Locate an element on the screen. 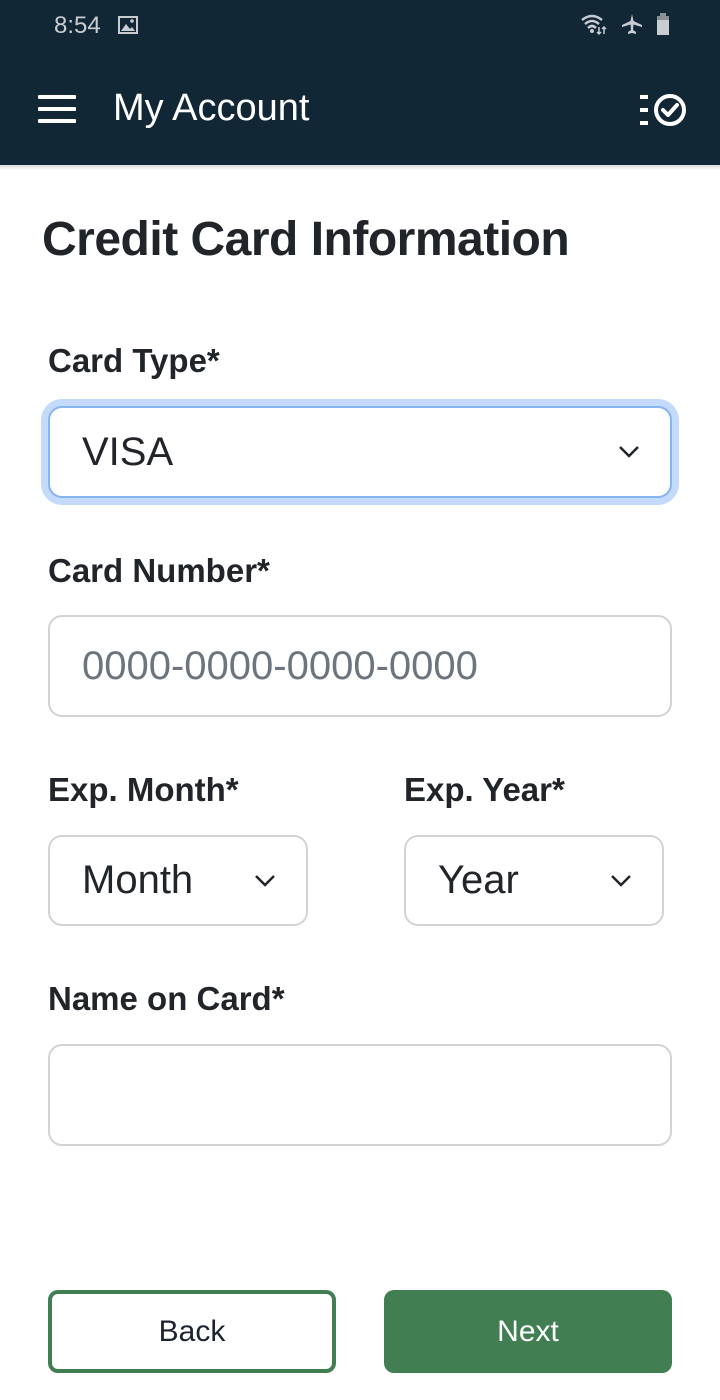 The image size is (720, 1400). app-bar: My Account is located at coordinates (360, 110).